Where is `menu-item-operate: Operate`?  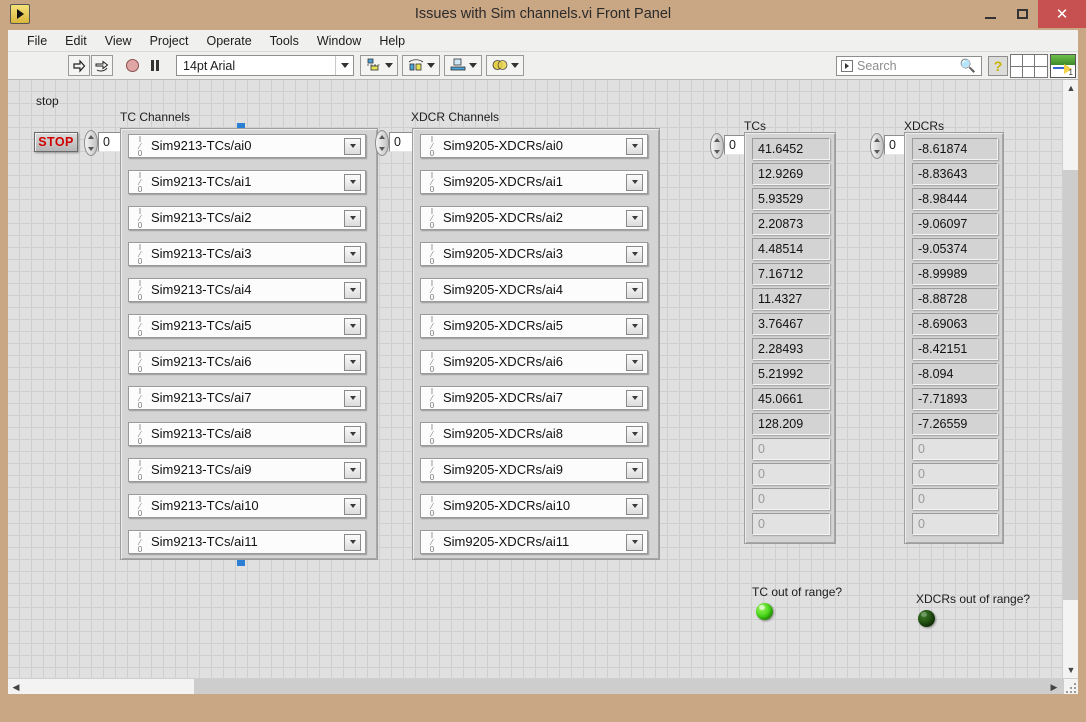 menu-item-operate: Operate is located at coordinates (228, 41).